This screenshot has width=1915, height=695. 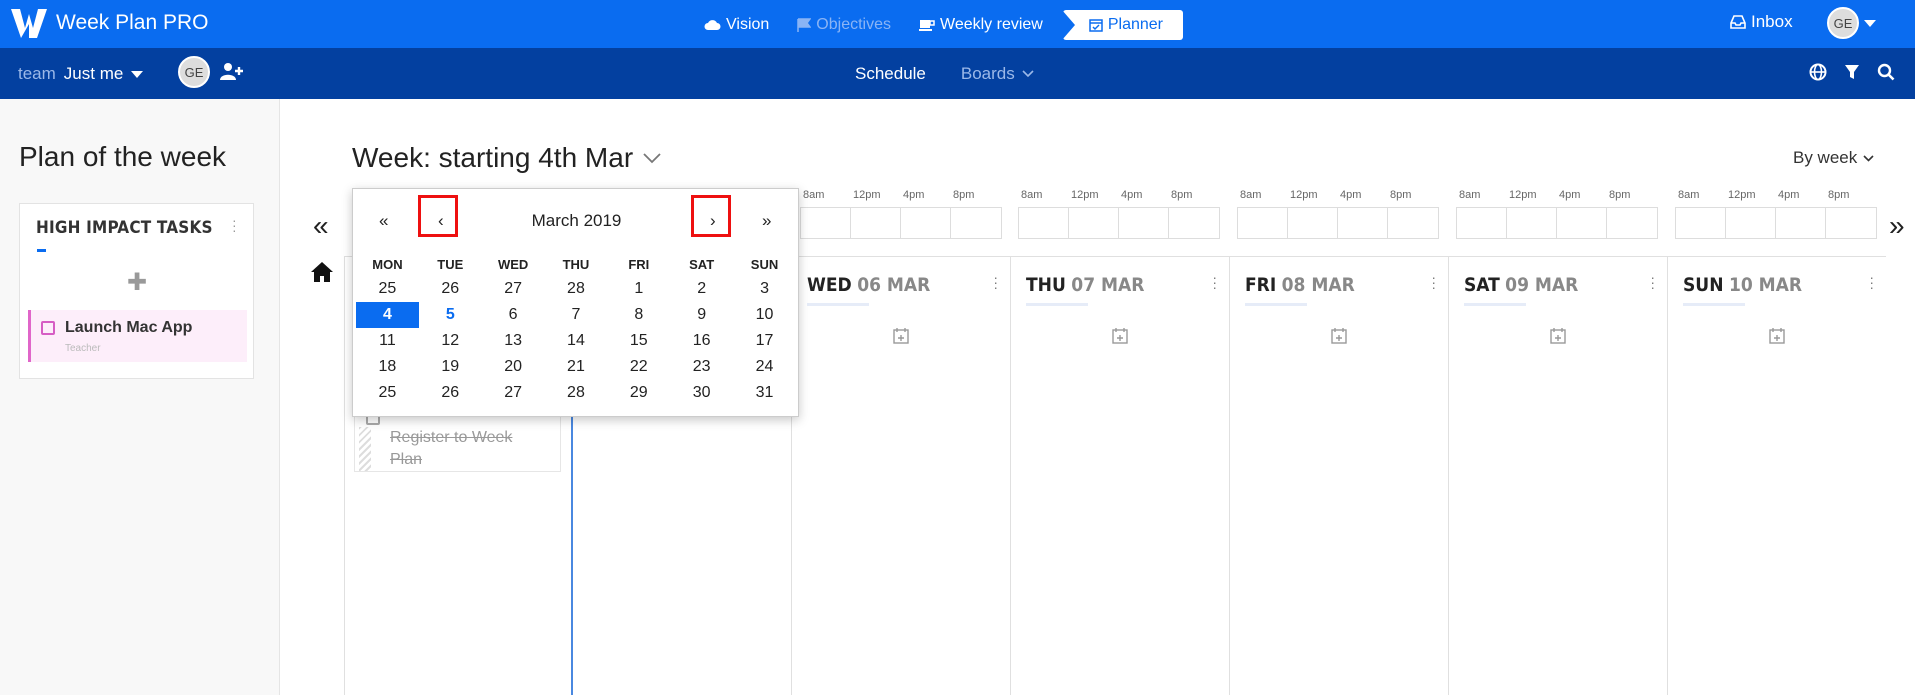 I want to click on calendar-day: 1, so click(x=638, y=289).